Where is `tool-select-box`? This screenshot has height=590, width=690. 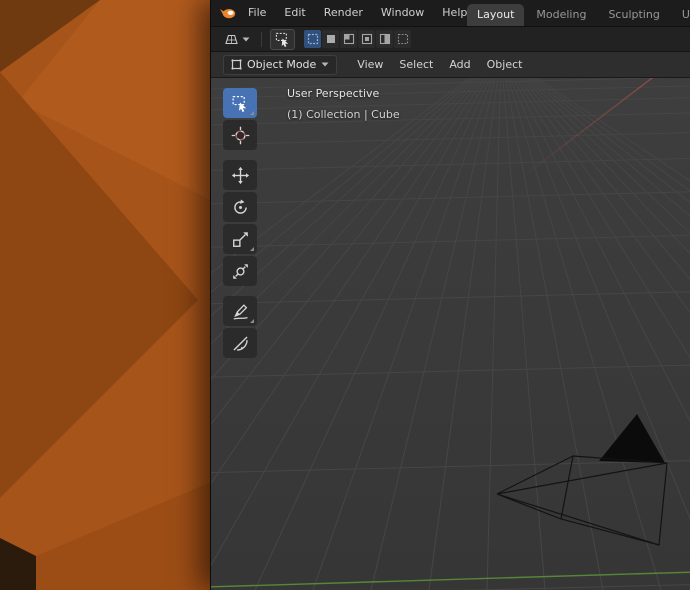
tool-select-box is located at coordinates (240, 103).